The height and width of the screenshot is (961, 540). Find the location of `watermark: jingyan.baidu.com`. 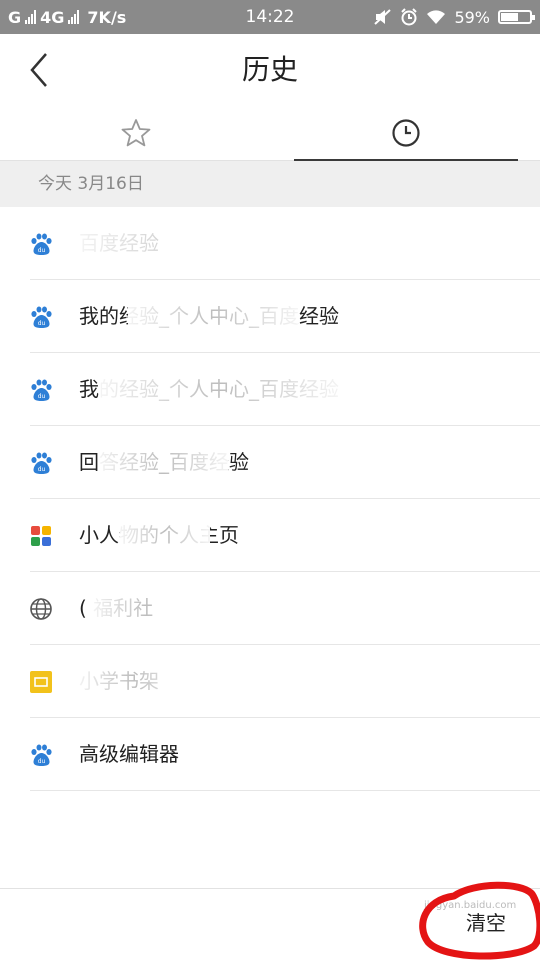

watermark: jingyan.baidu.com is located at coordinates (470, 905).